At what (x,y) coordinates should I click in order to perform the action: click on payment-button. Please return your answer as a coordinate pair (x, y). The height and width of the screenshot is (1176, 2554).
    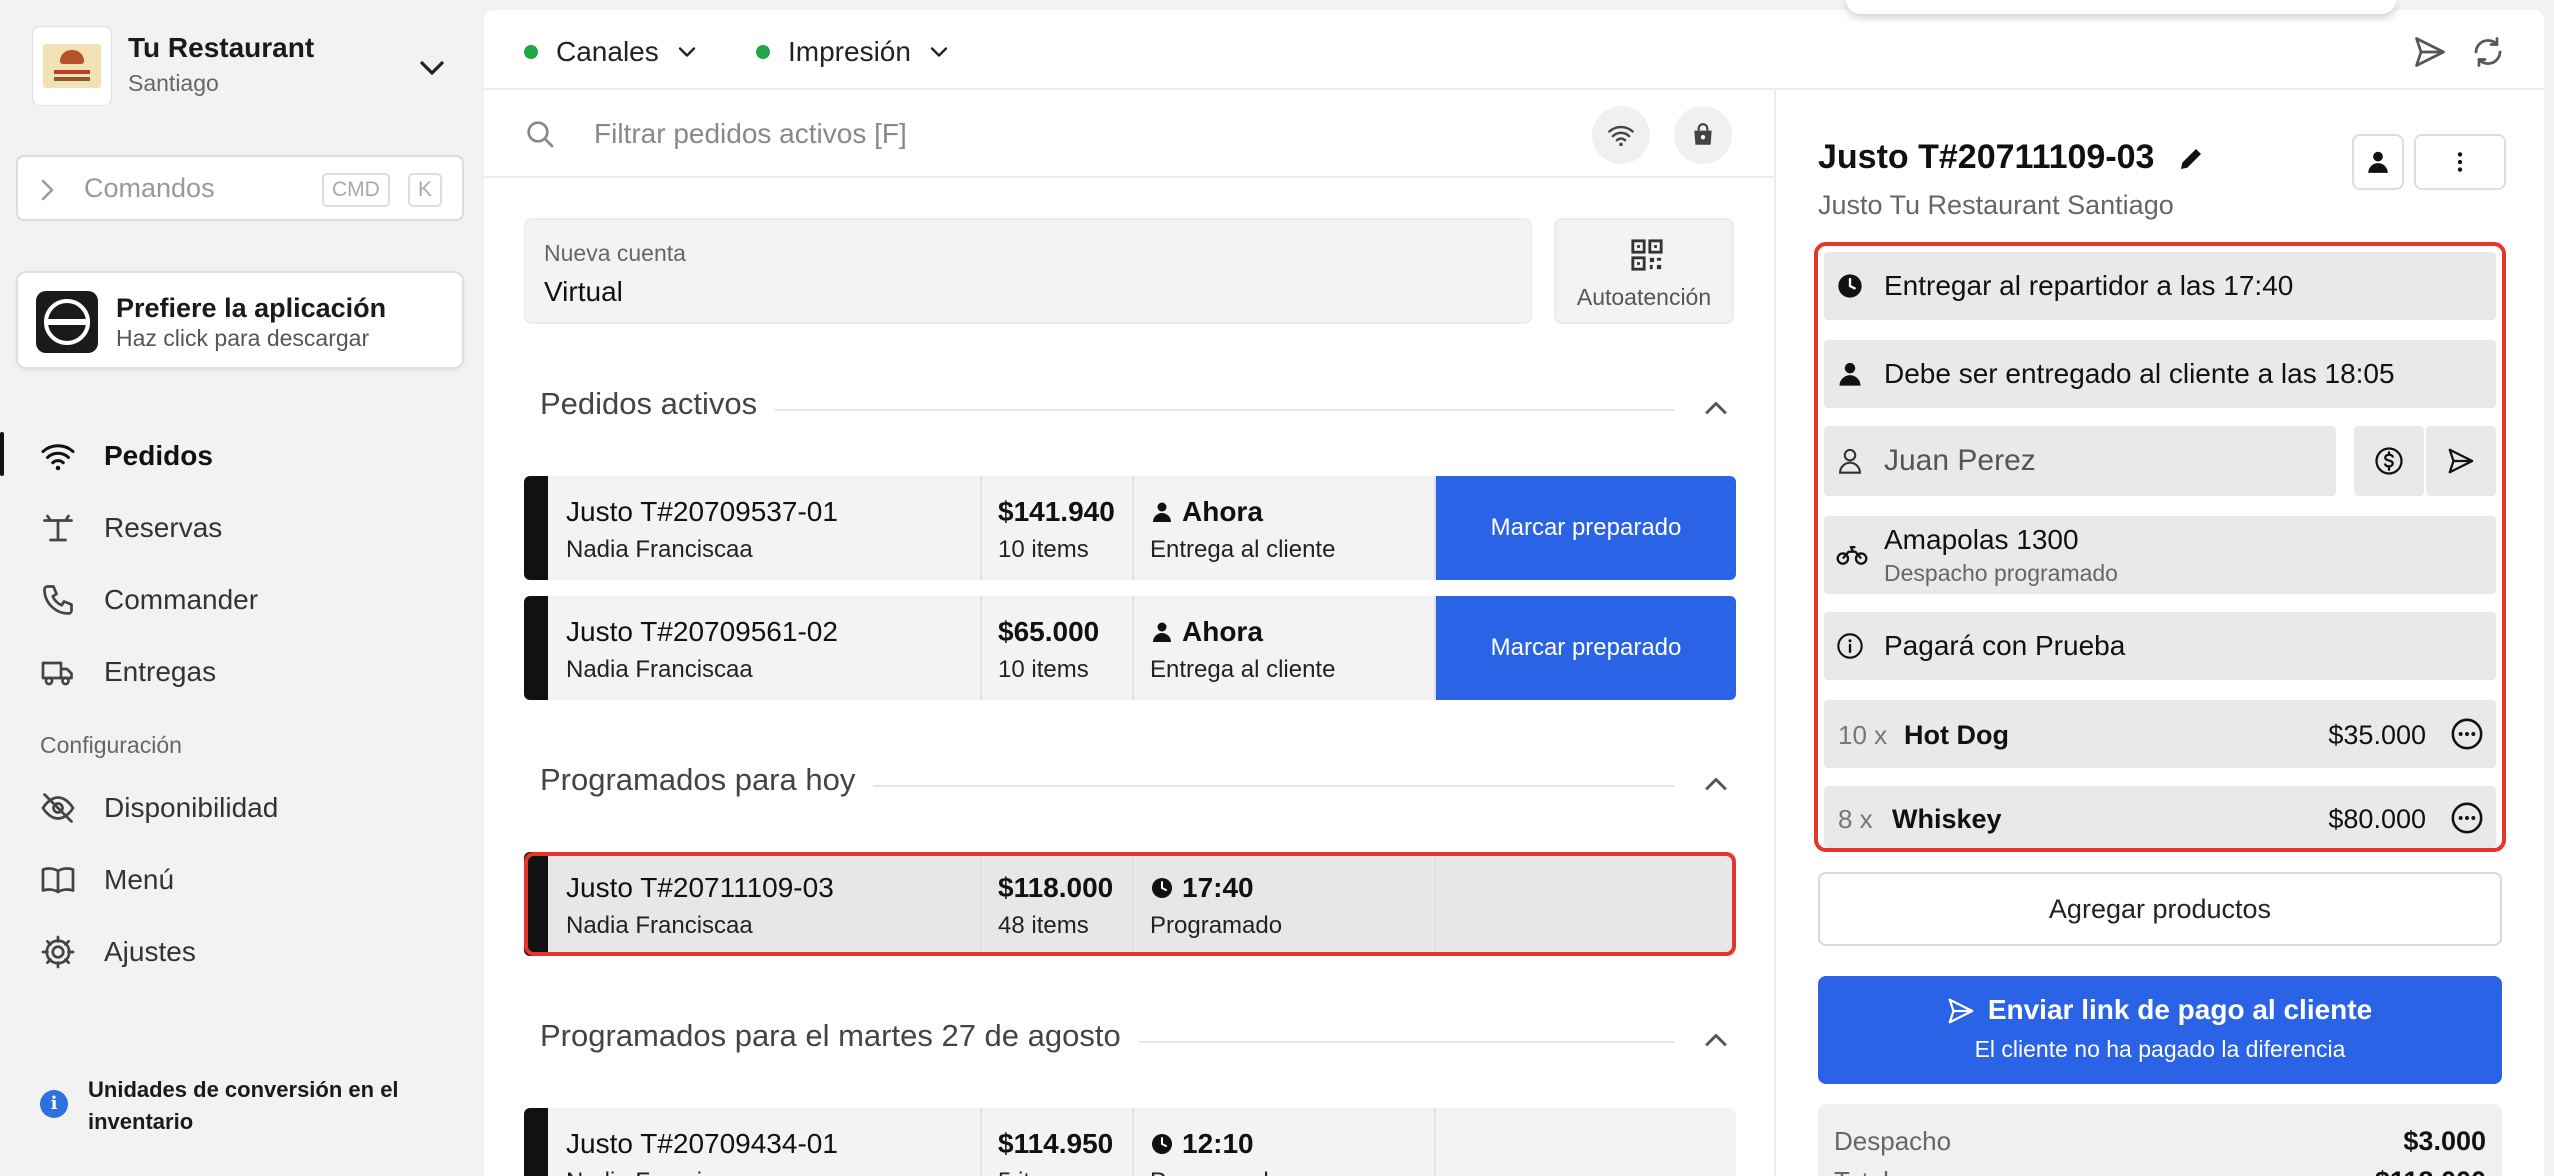
    Looking at the image, I should click on (2389, 461).